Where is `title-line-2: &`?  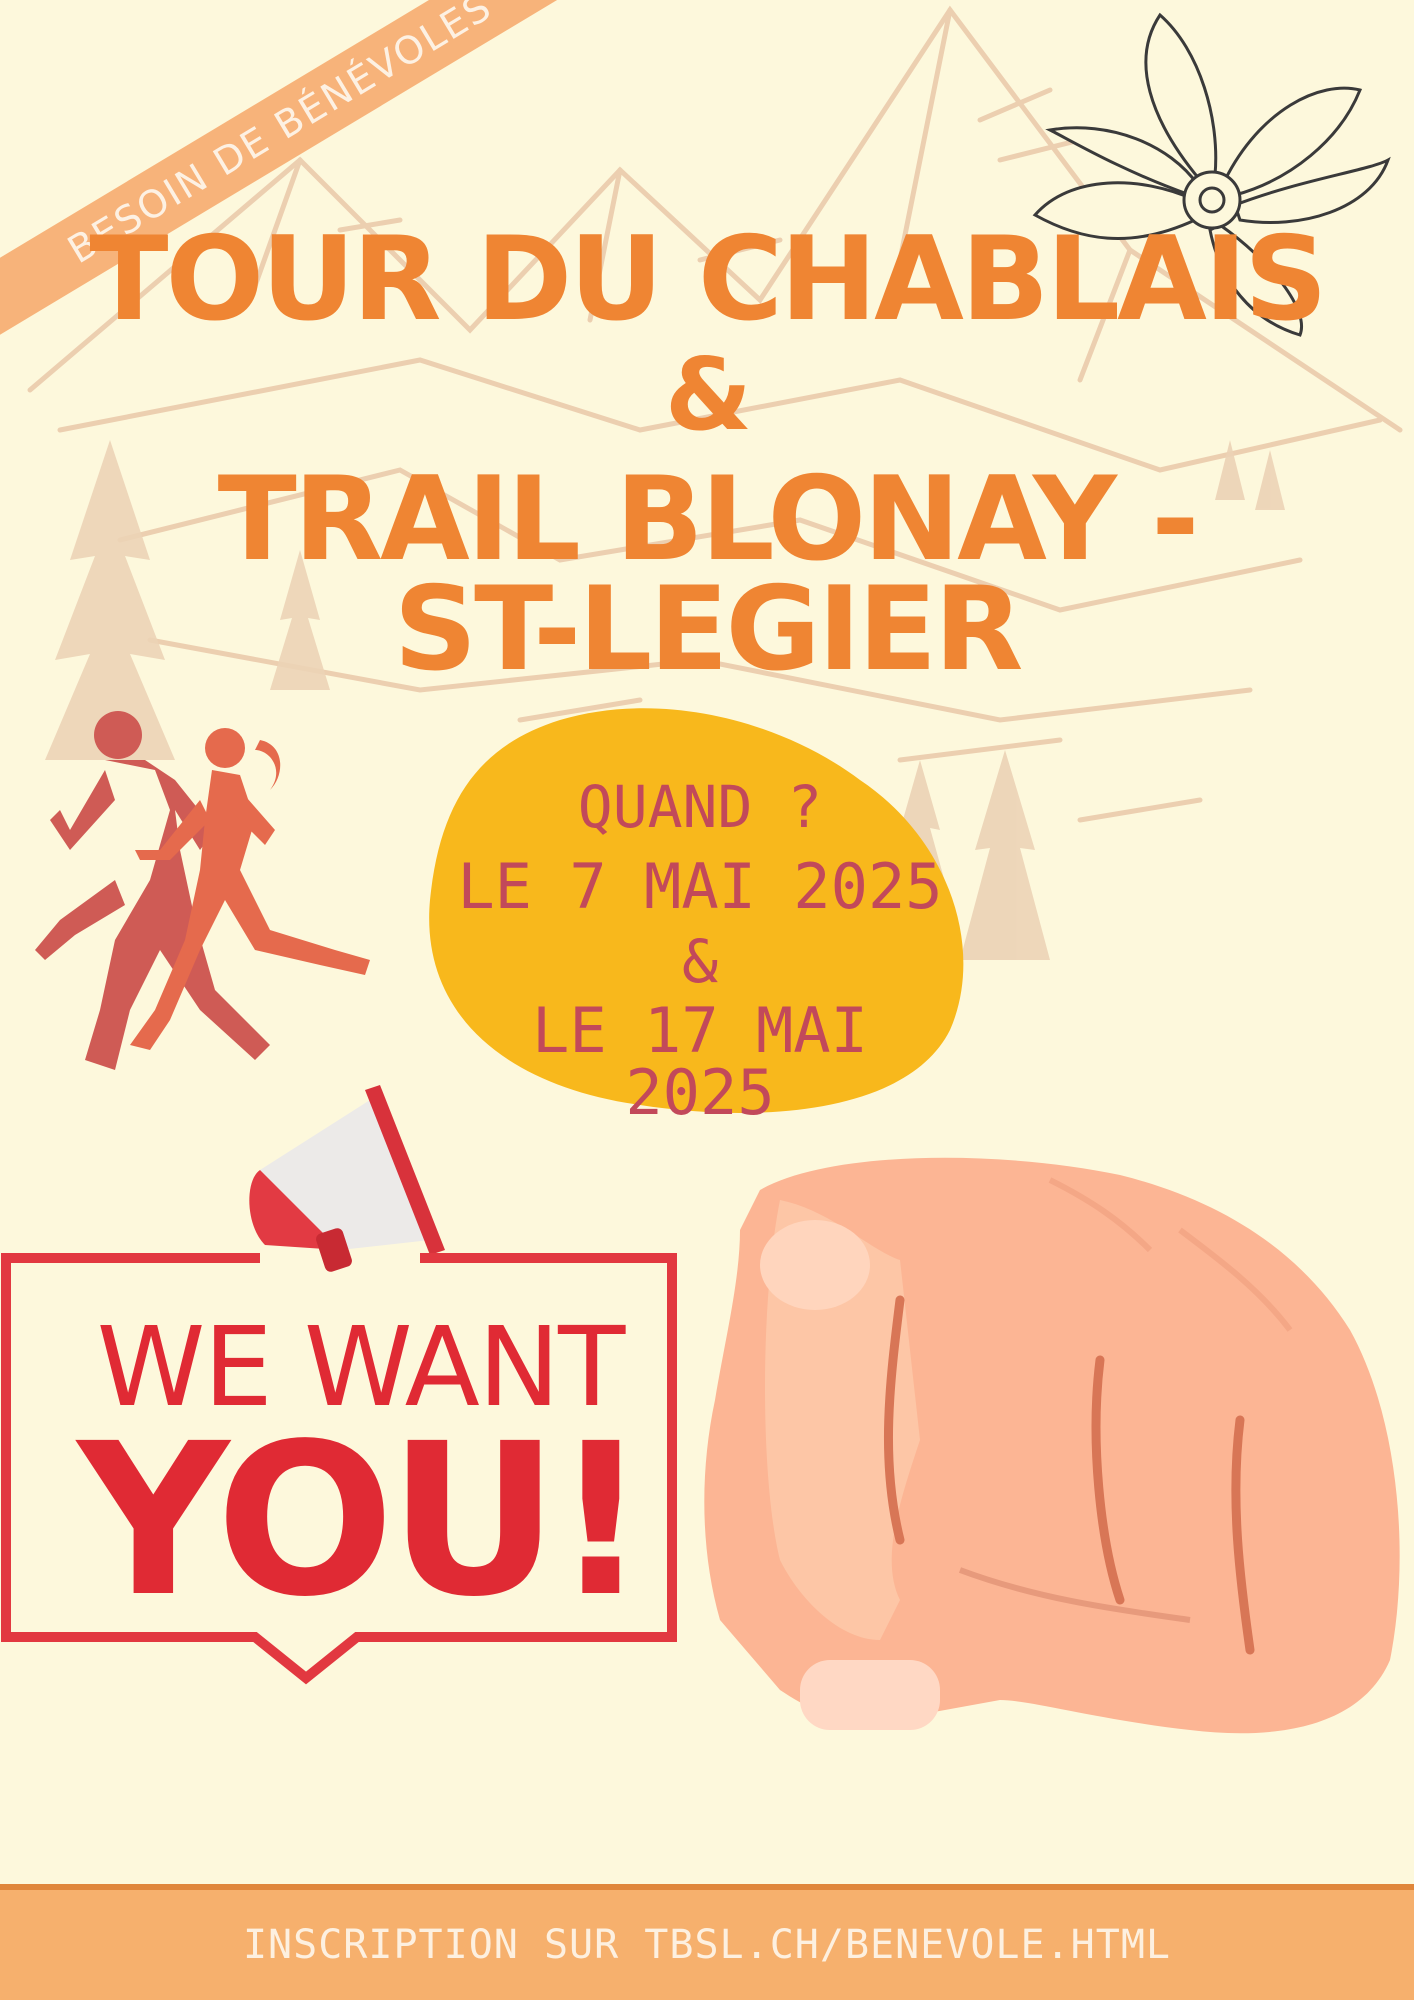 title-line-2: & is located at coordinates (708, 394).